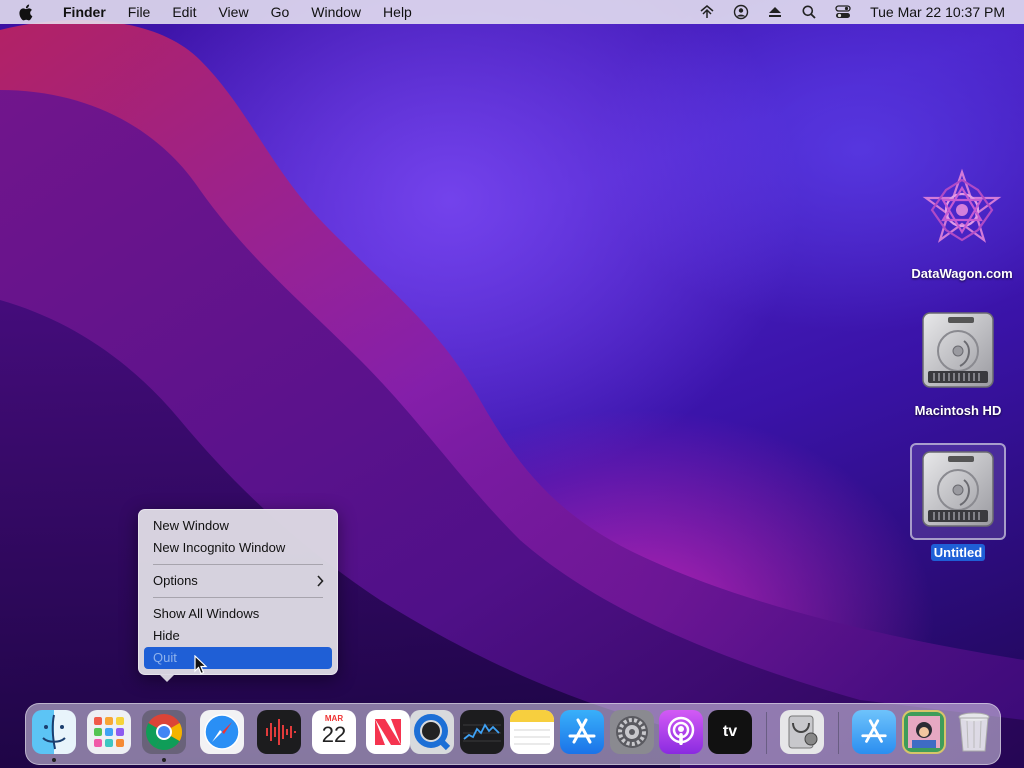  Describe the element at coordinates (924, 732) in the screenshot. I see `downloads-stack-icon` at that location.